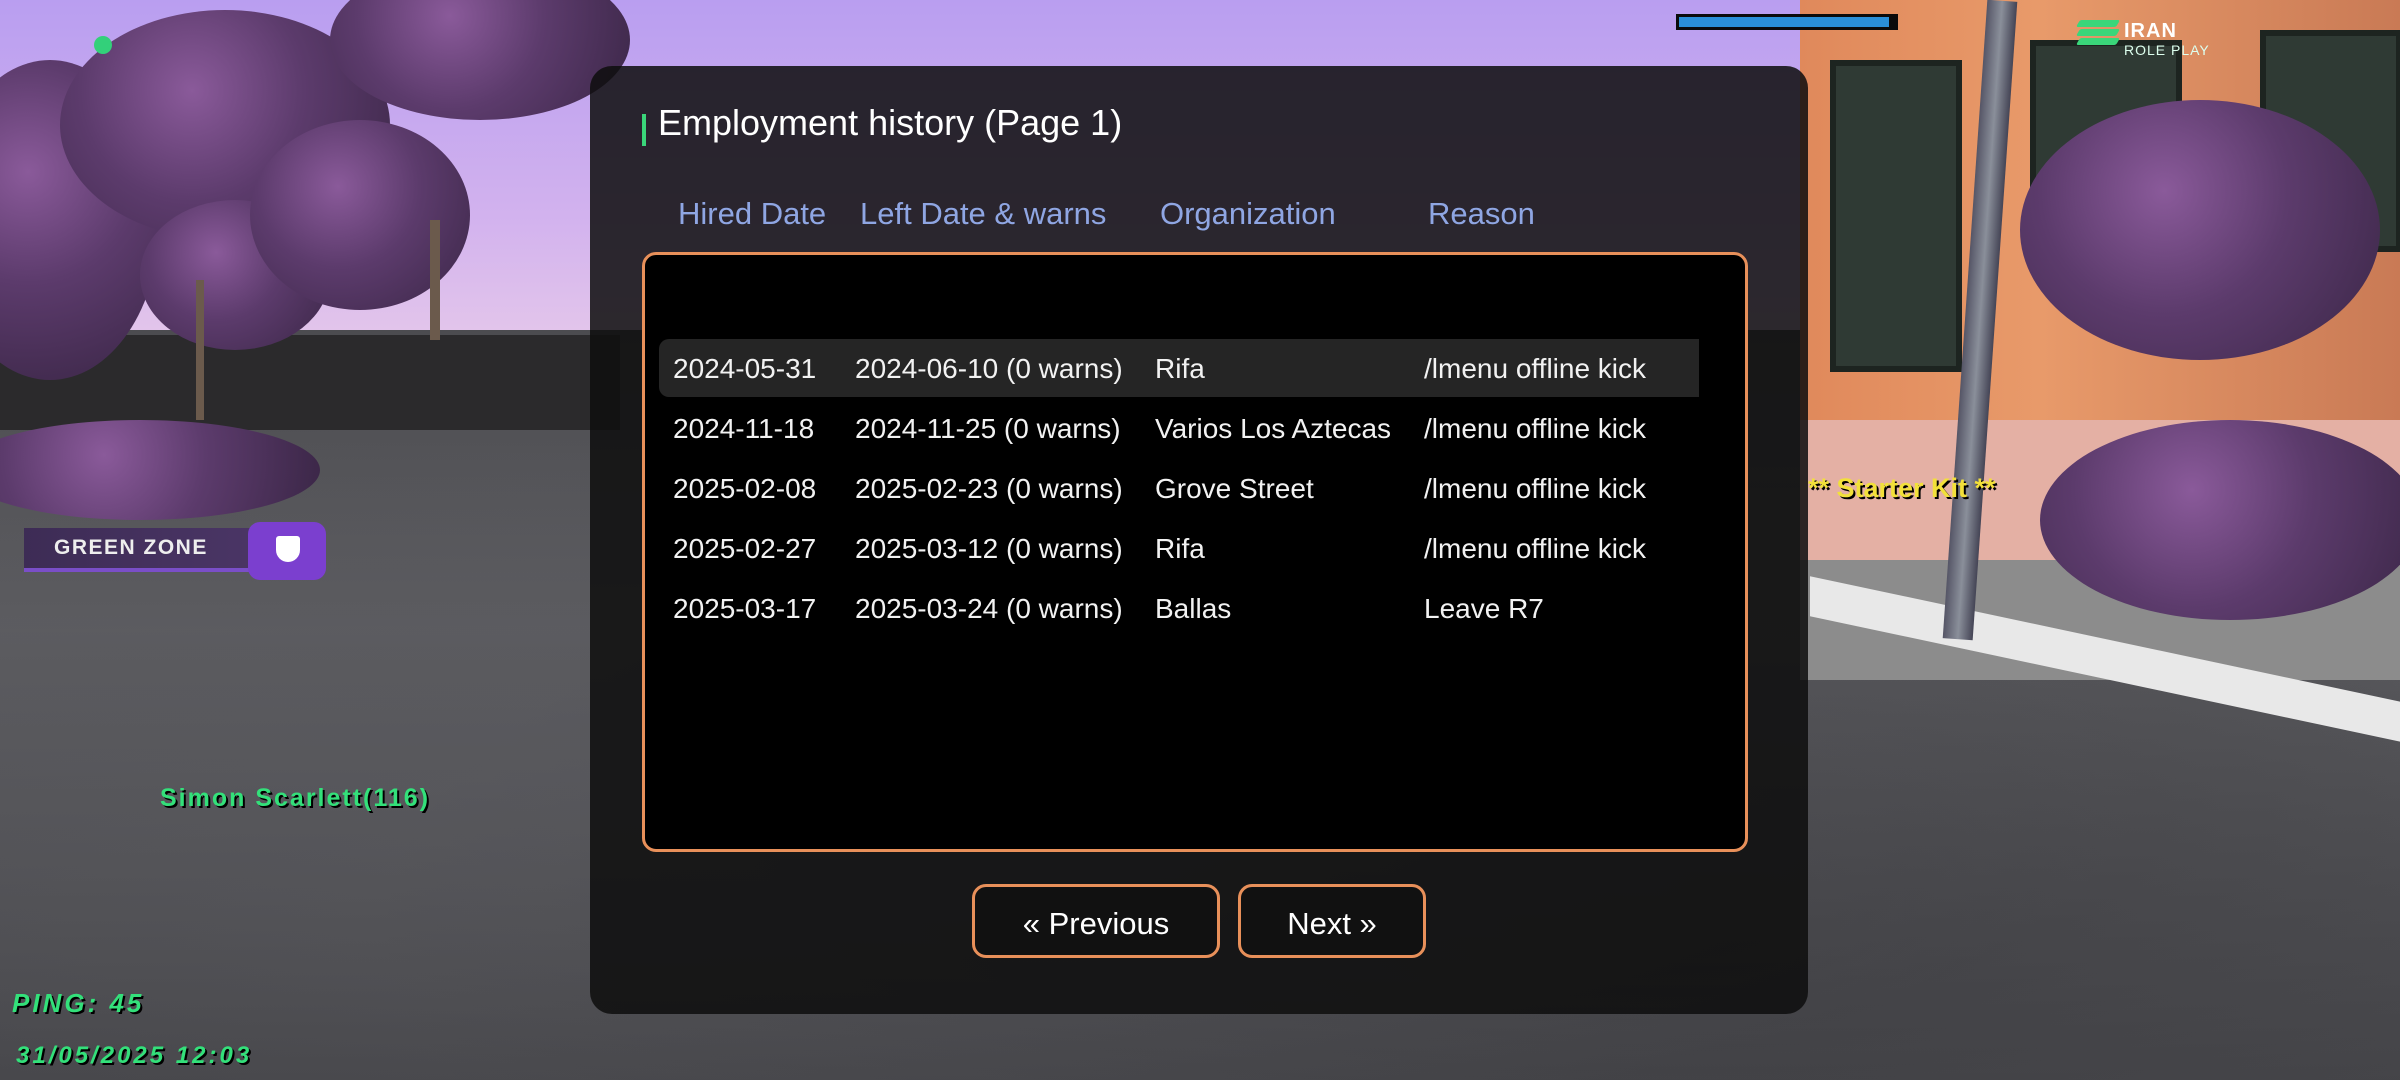  Describe the element at coordinates (1481, 213) in the screenshot. I see `column-header-reason: Reason` at that location.